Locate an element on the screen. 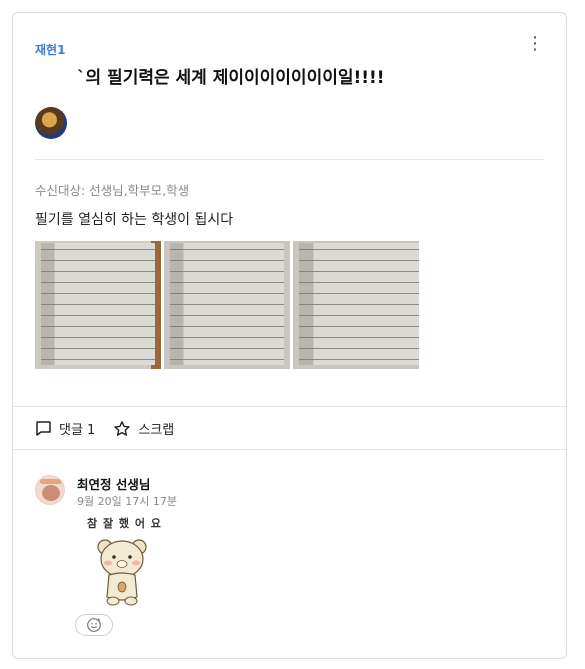 This screenshot has height=669, width=585. comment-author: 최연정 선생님 is located at coordinates (113, 483).